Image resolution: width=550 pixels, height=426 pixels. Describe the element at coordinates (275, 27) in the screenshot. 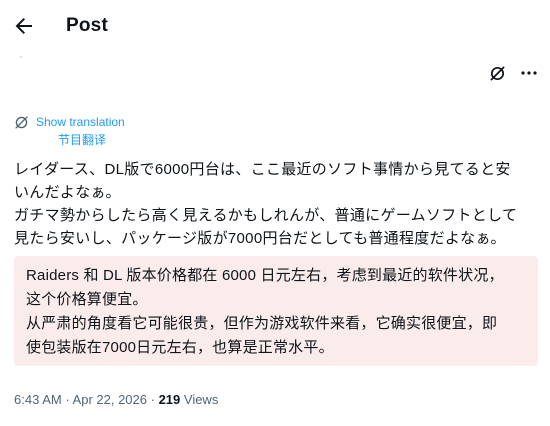

I see `header: Post` at that location.